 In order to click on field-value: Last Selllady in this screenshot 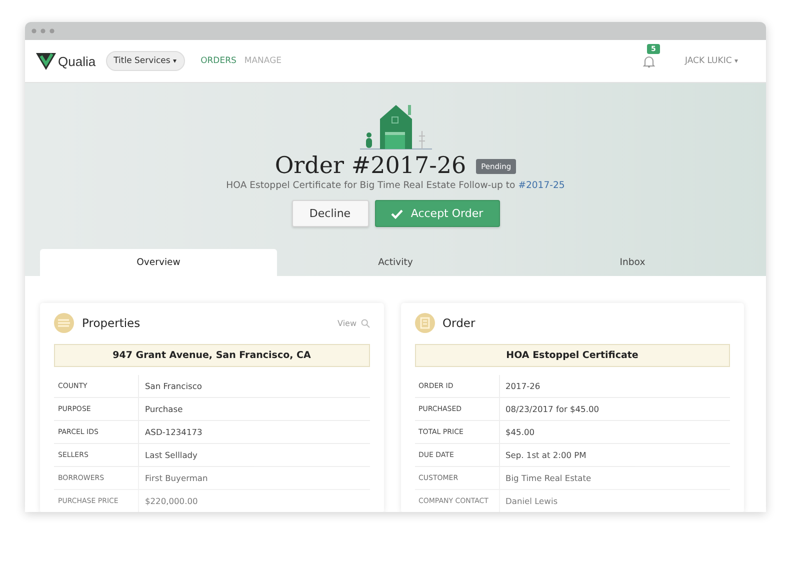, I will do `click(171, 455)`.